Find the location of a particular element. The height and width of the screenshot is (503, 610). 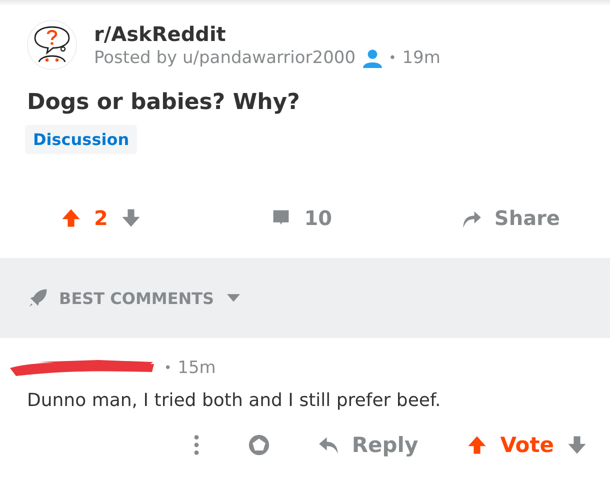

more-options-icon is located at coordinates (196, 445).